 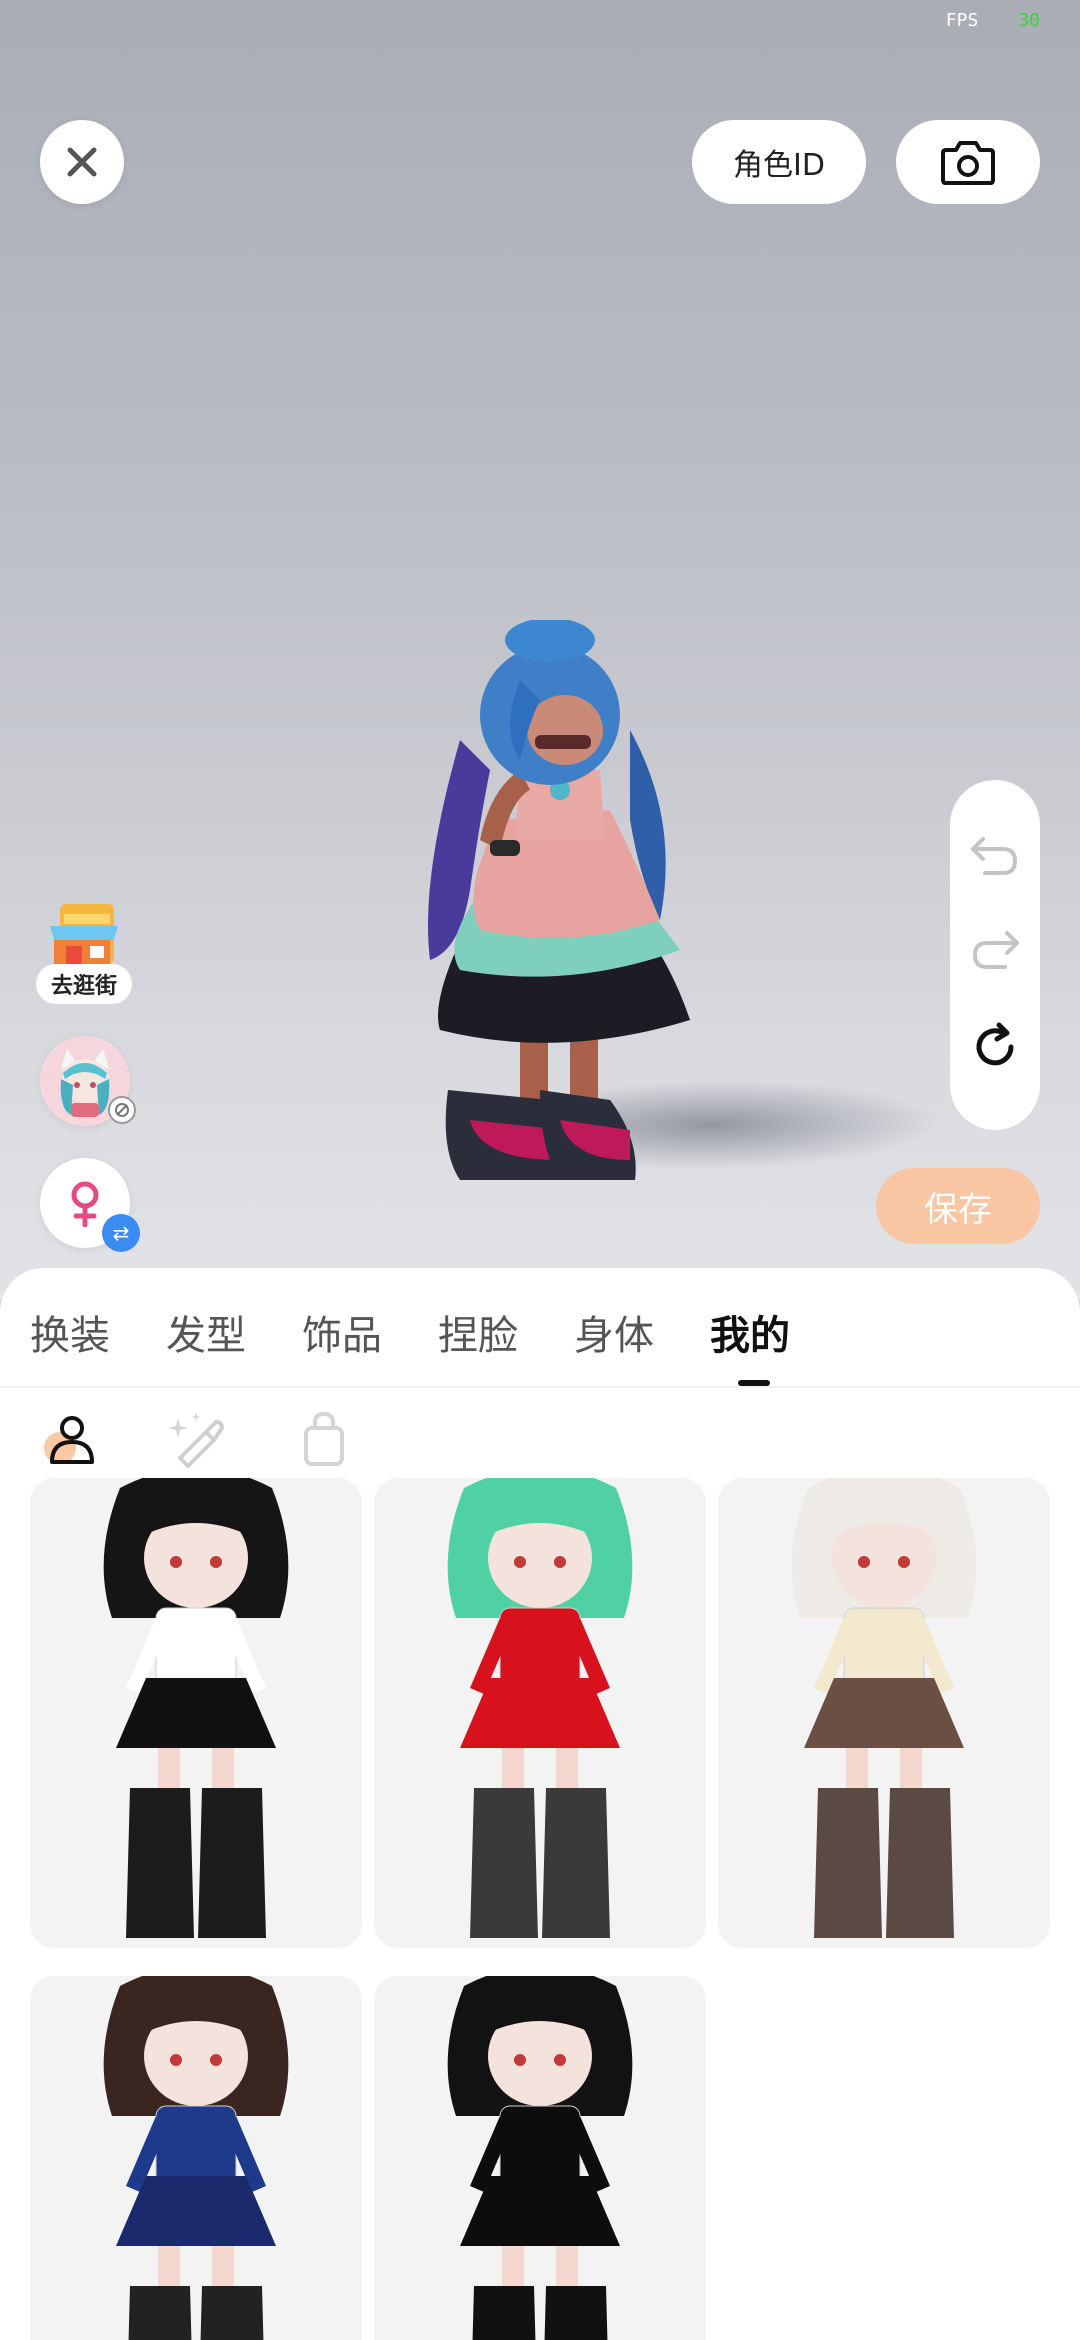 I want to click on reset-button, so click(x=995, y=1049).